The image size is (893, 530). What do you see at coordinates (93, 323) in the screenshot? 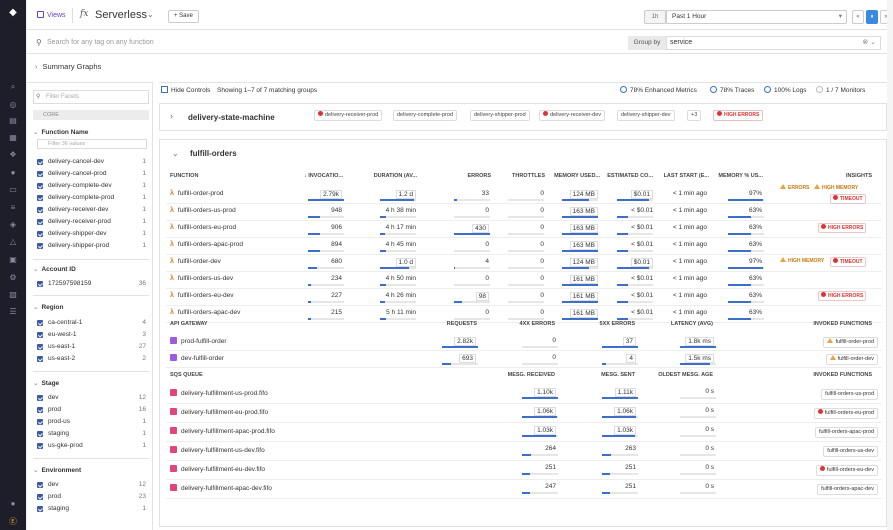
I see `facet-item: ca-central-1 4` at bounding box center [93, 323].